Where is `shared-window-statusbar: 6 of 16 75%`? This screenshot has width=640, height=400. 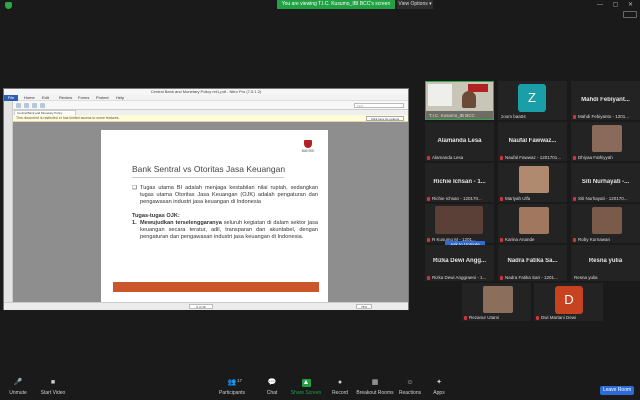
shared-window-statusbar: 6 of 16 75% is located at coordinates (206, 306).